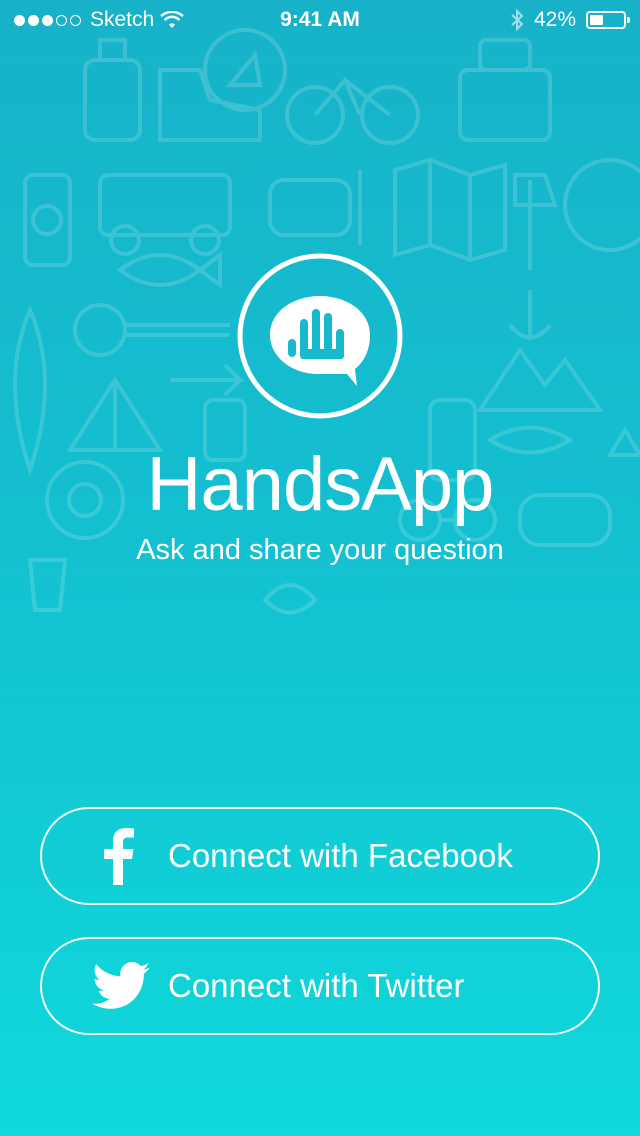 Image resolution: width=640 pixels, height=1136 pixels. Describe the element at coordinates (320, 336) in the screenshot. I see `chat-hand-logo-icon` at that location.